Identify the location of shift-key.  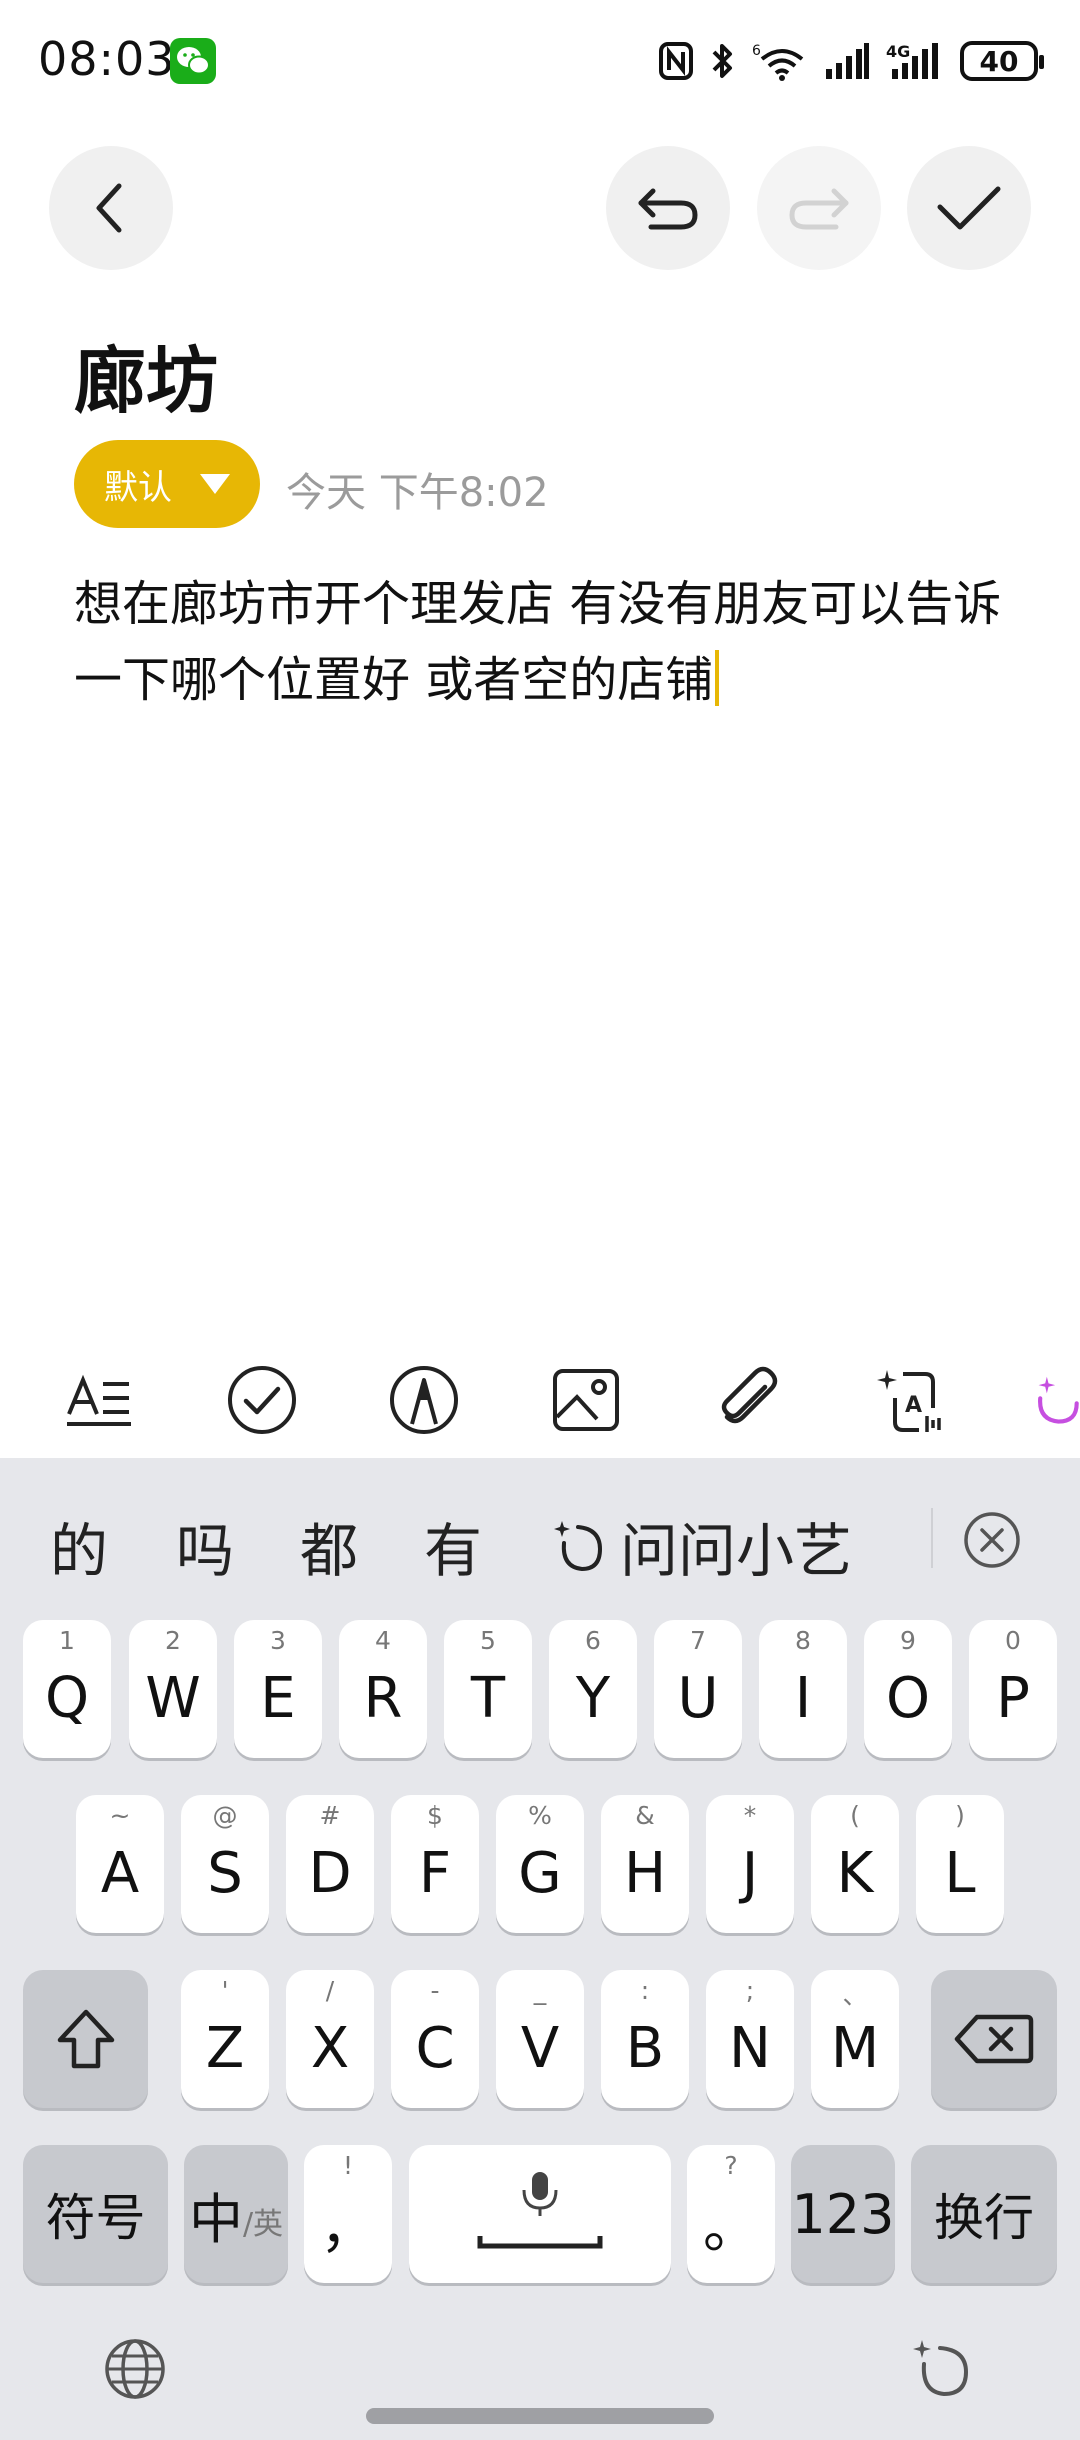
(85, 2039).